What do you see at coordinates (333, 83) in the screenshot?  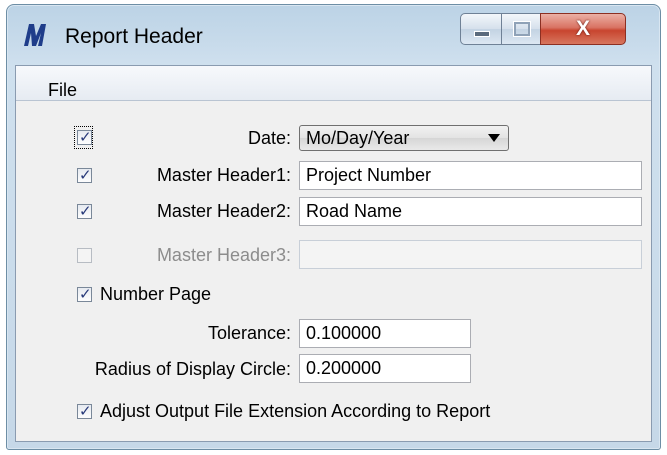 I see `menu-bar: File` at bounding box center [333, 83].